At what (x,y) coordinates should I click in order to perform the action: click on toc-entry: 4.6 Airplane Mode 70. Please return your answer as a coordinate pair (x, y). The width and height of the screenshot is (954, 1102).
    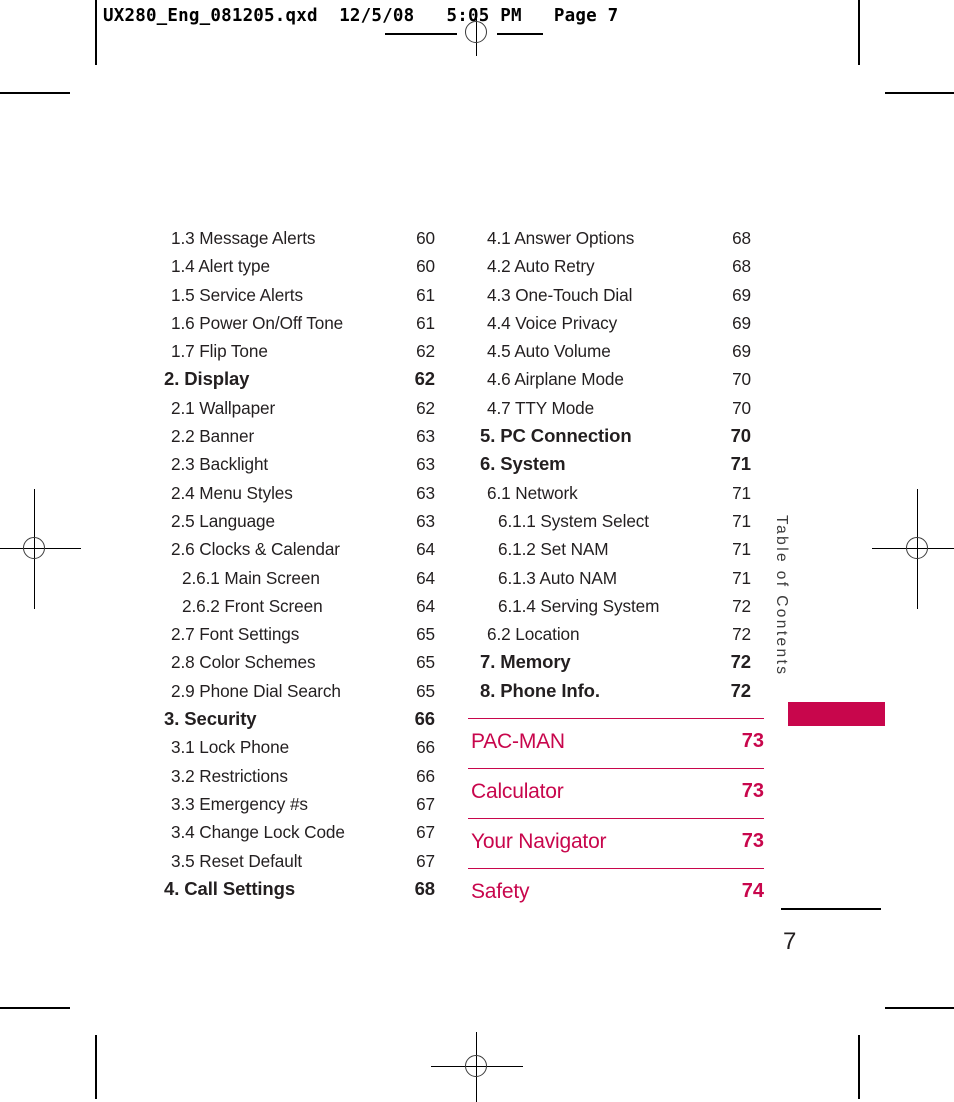
    Looking at the image, I should click on (614, 379).